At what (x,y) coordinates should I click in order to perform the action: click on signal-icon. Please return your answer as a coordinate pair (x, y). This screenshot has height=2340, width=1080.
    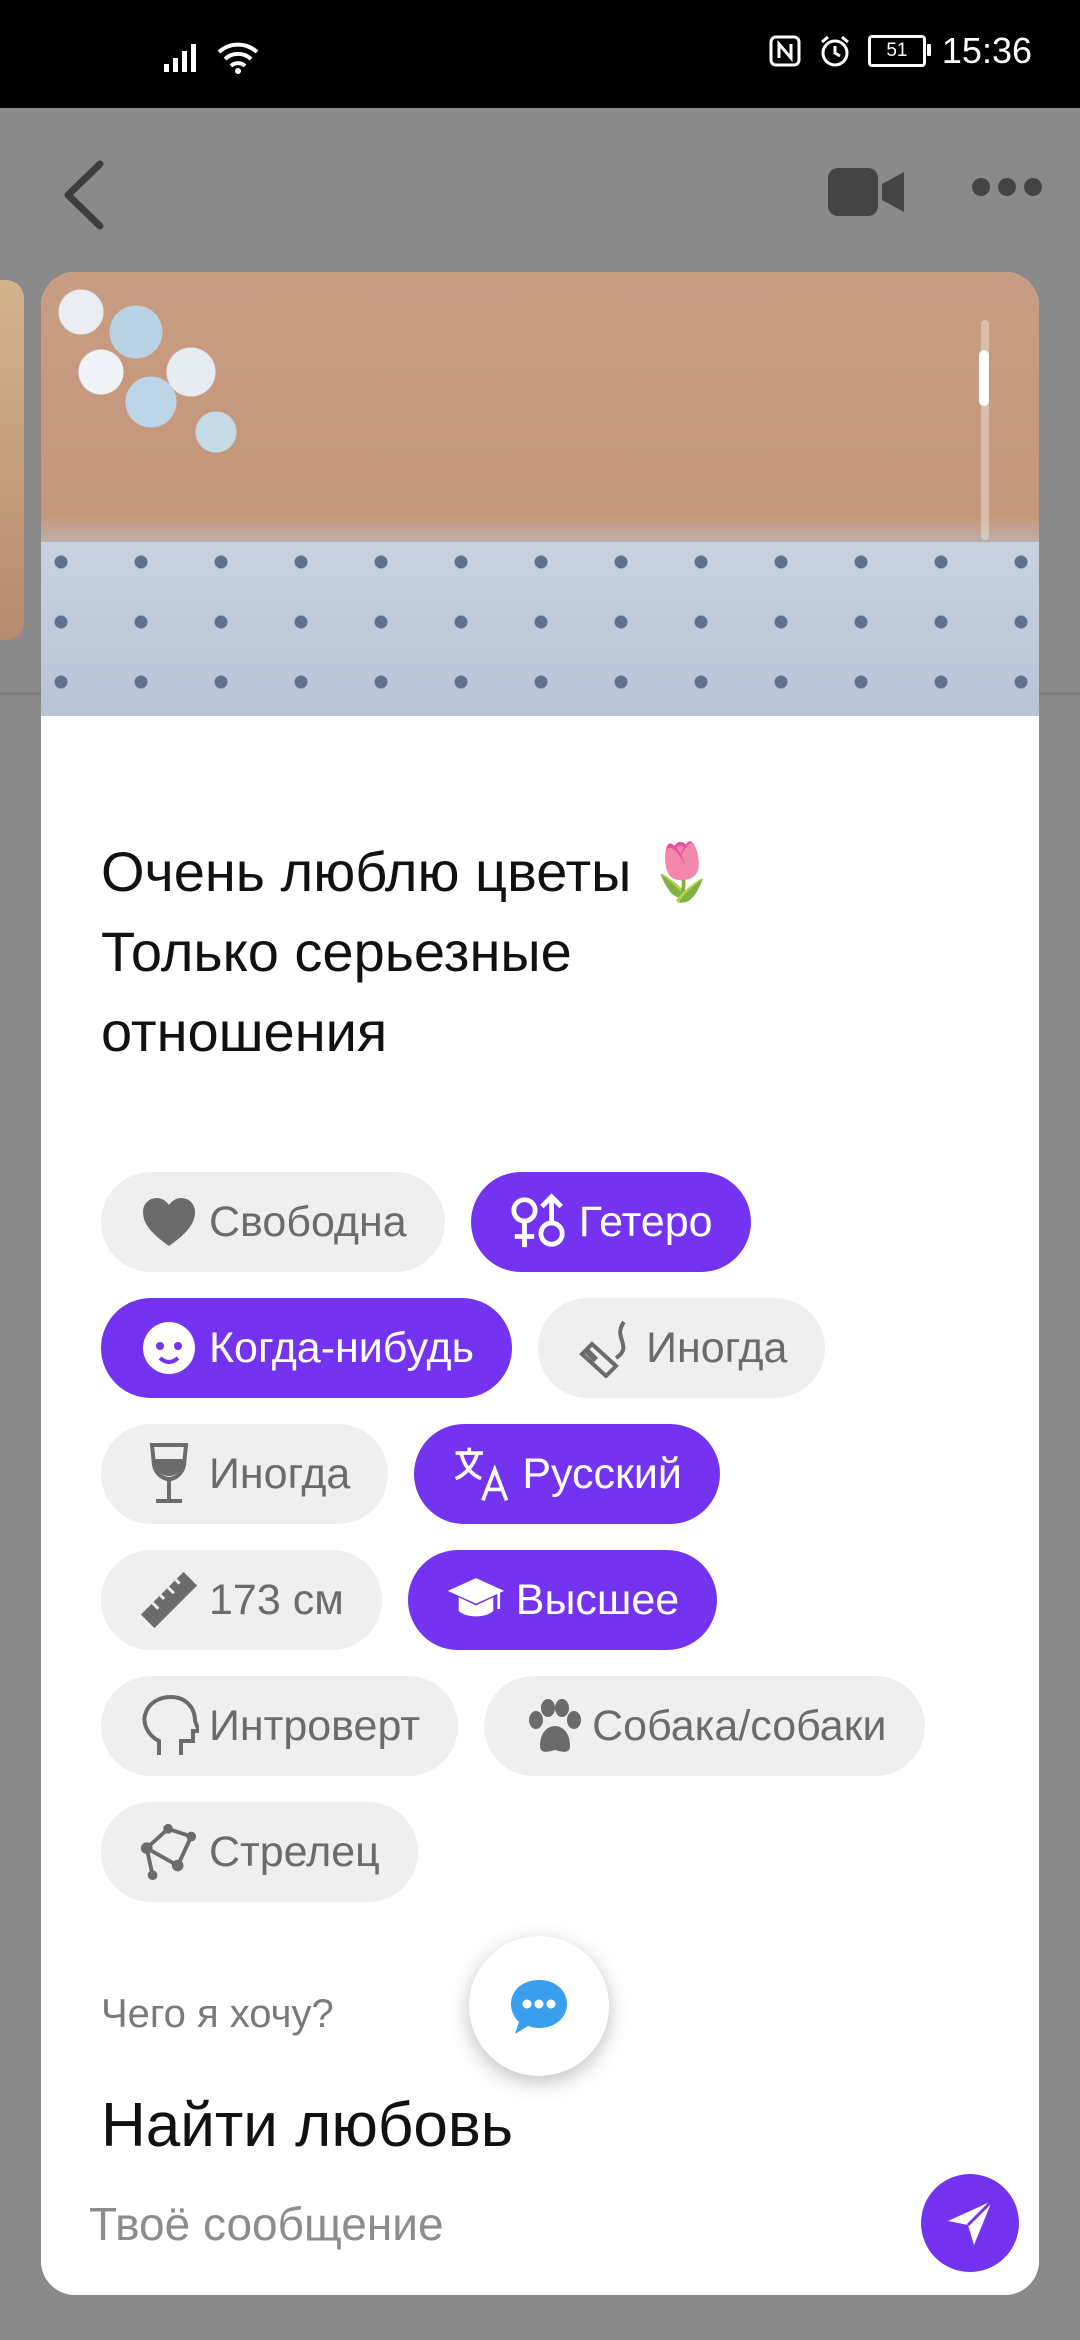
    Looking at the image, I should click on (180, 58).